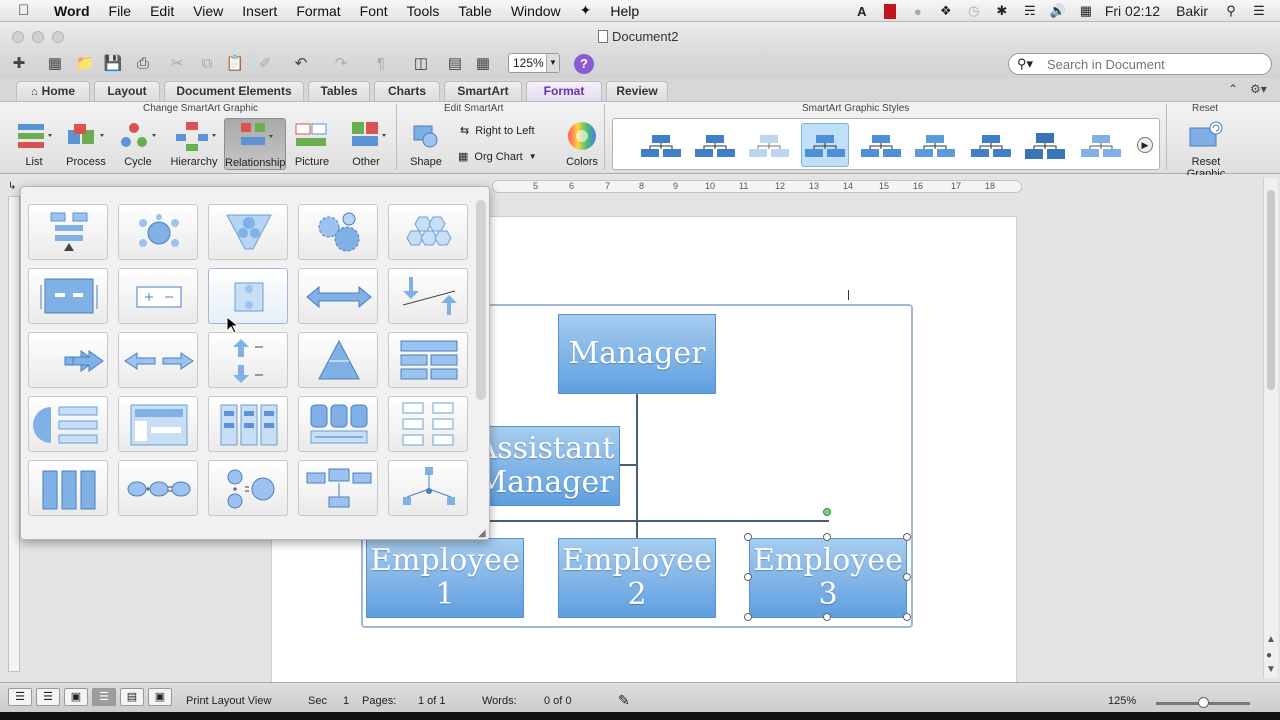  Describe the element at coordinates (38, 37) in the screenshot. I see `minimize-window-button` at that location.